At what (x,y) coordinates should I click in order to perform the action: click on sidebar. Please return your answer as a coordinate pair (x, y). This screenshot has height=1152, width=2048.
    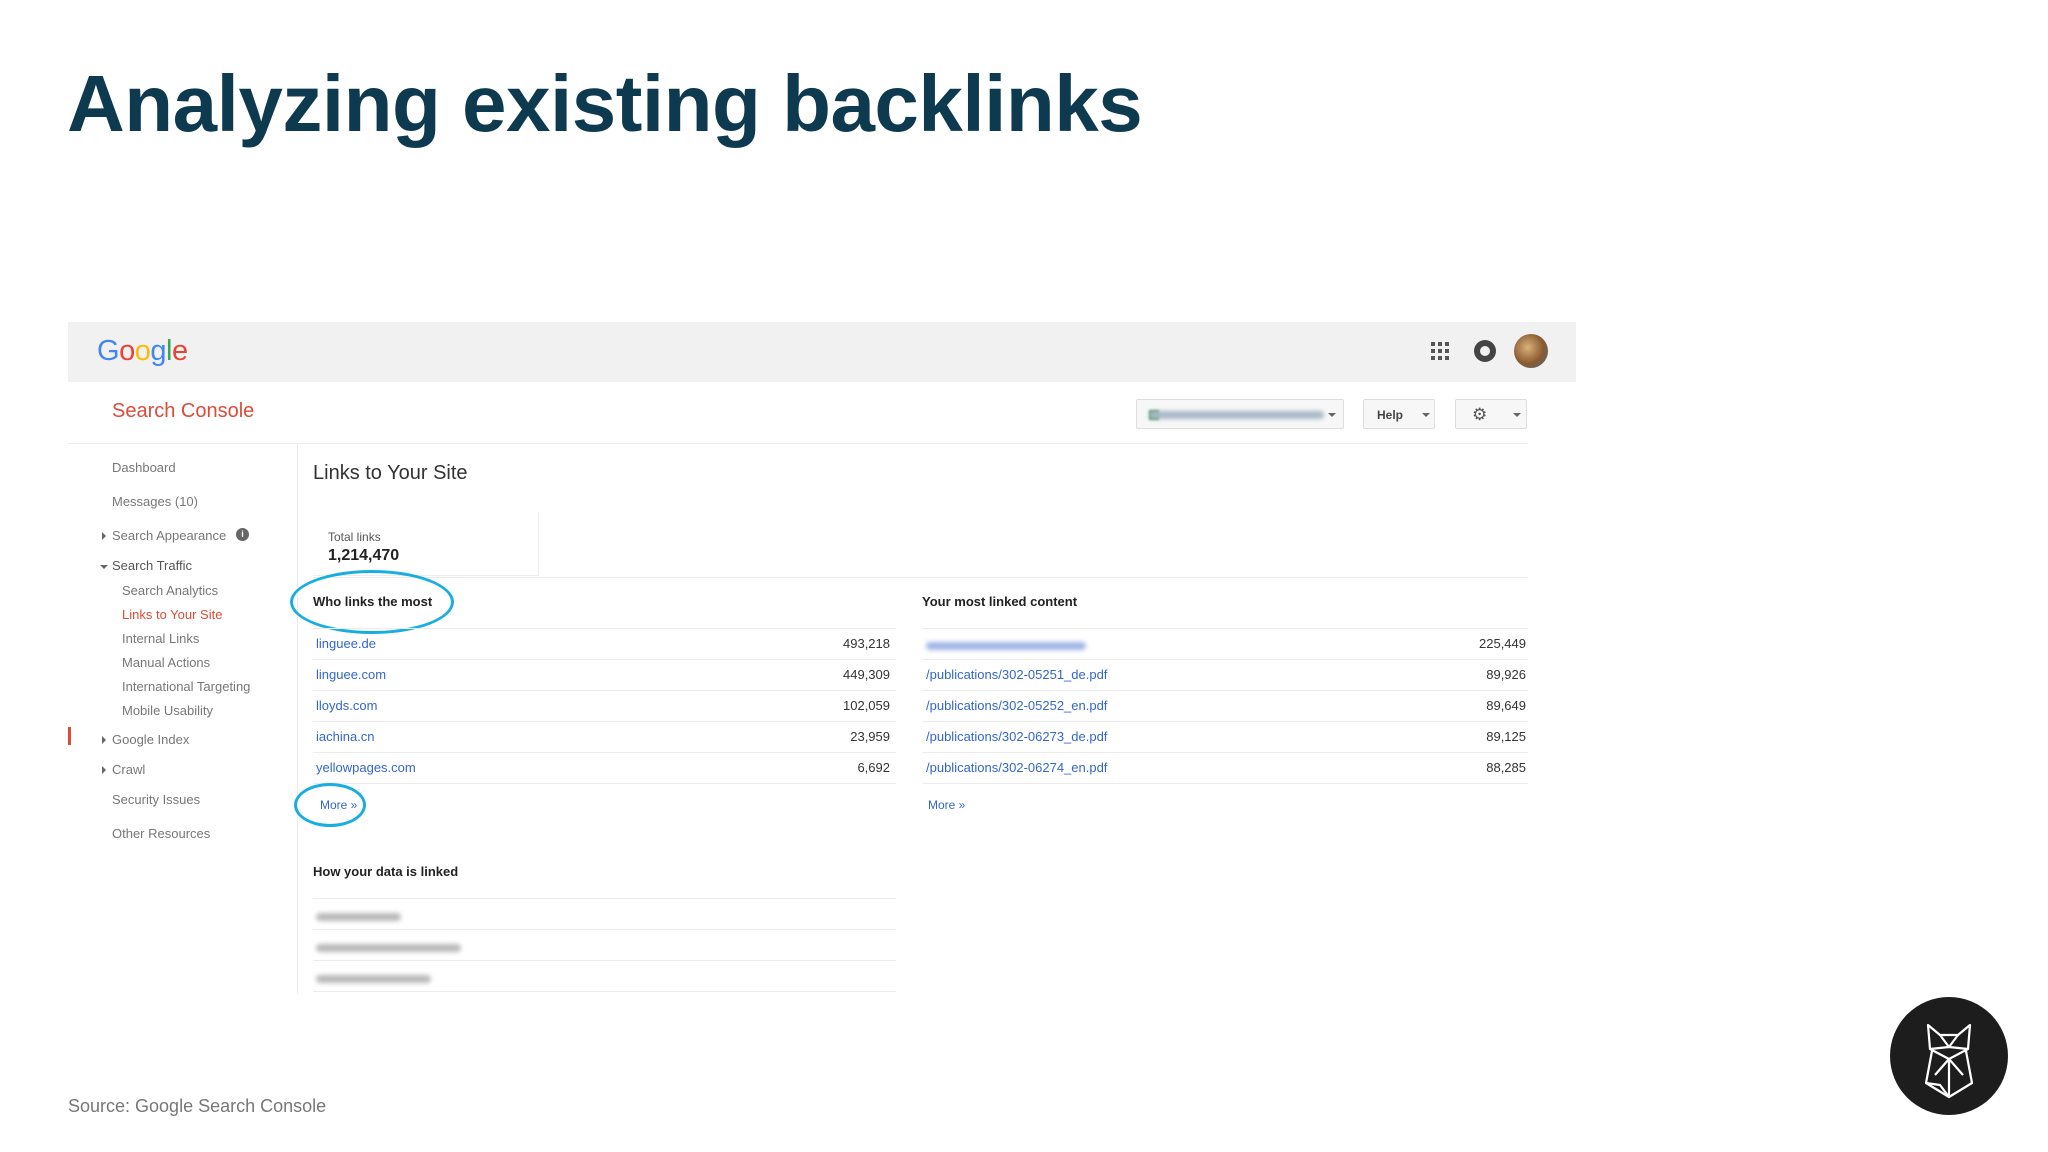
    Looking at the image, I should click on (183, 719).